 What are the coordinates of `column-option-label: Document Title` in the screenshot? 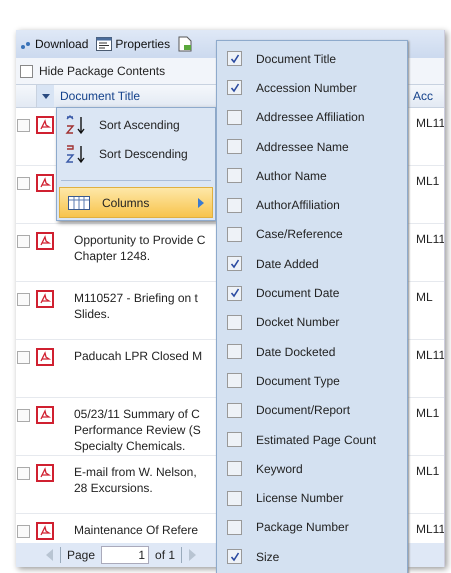 It's located at (296, 59).